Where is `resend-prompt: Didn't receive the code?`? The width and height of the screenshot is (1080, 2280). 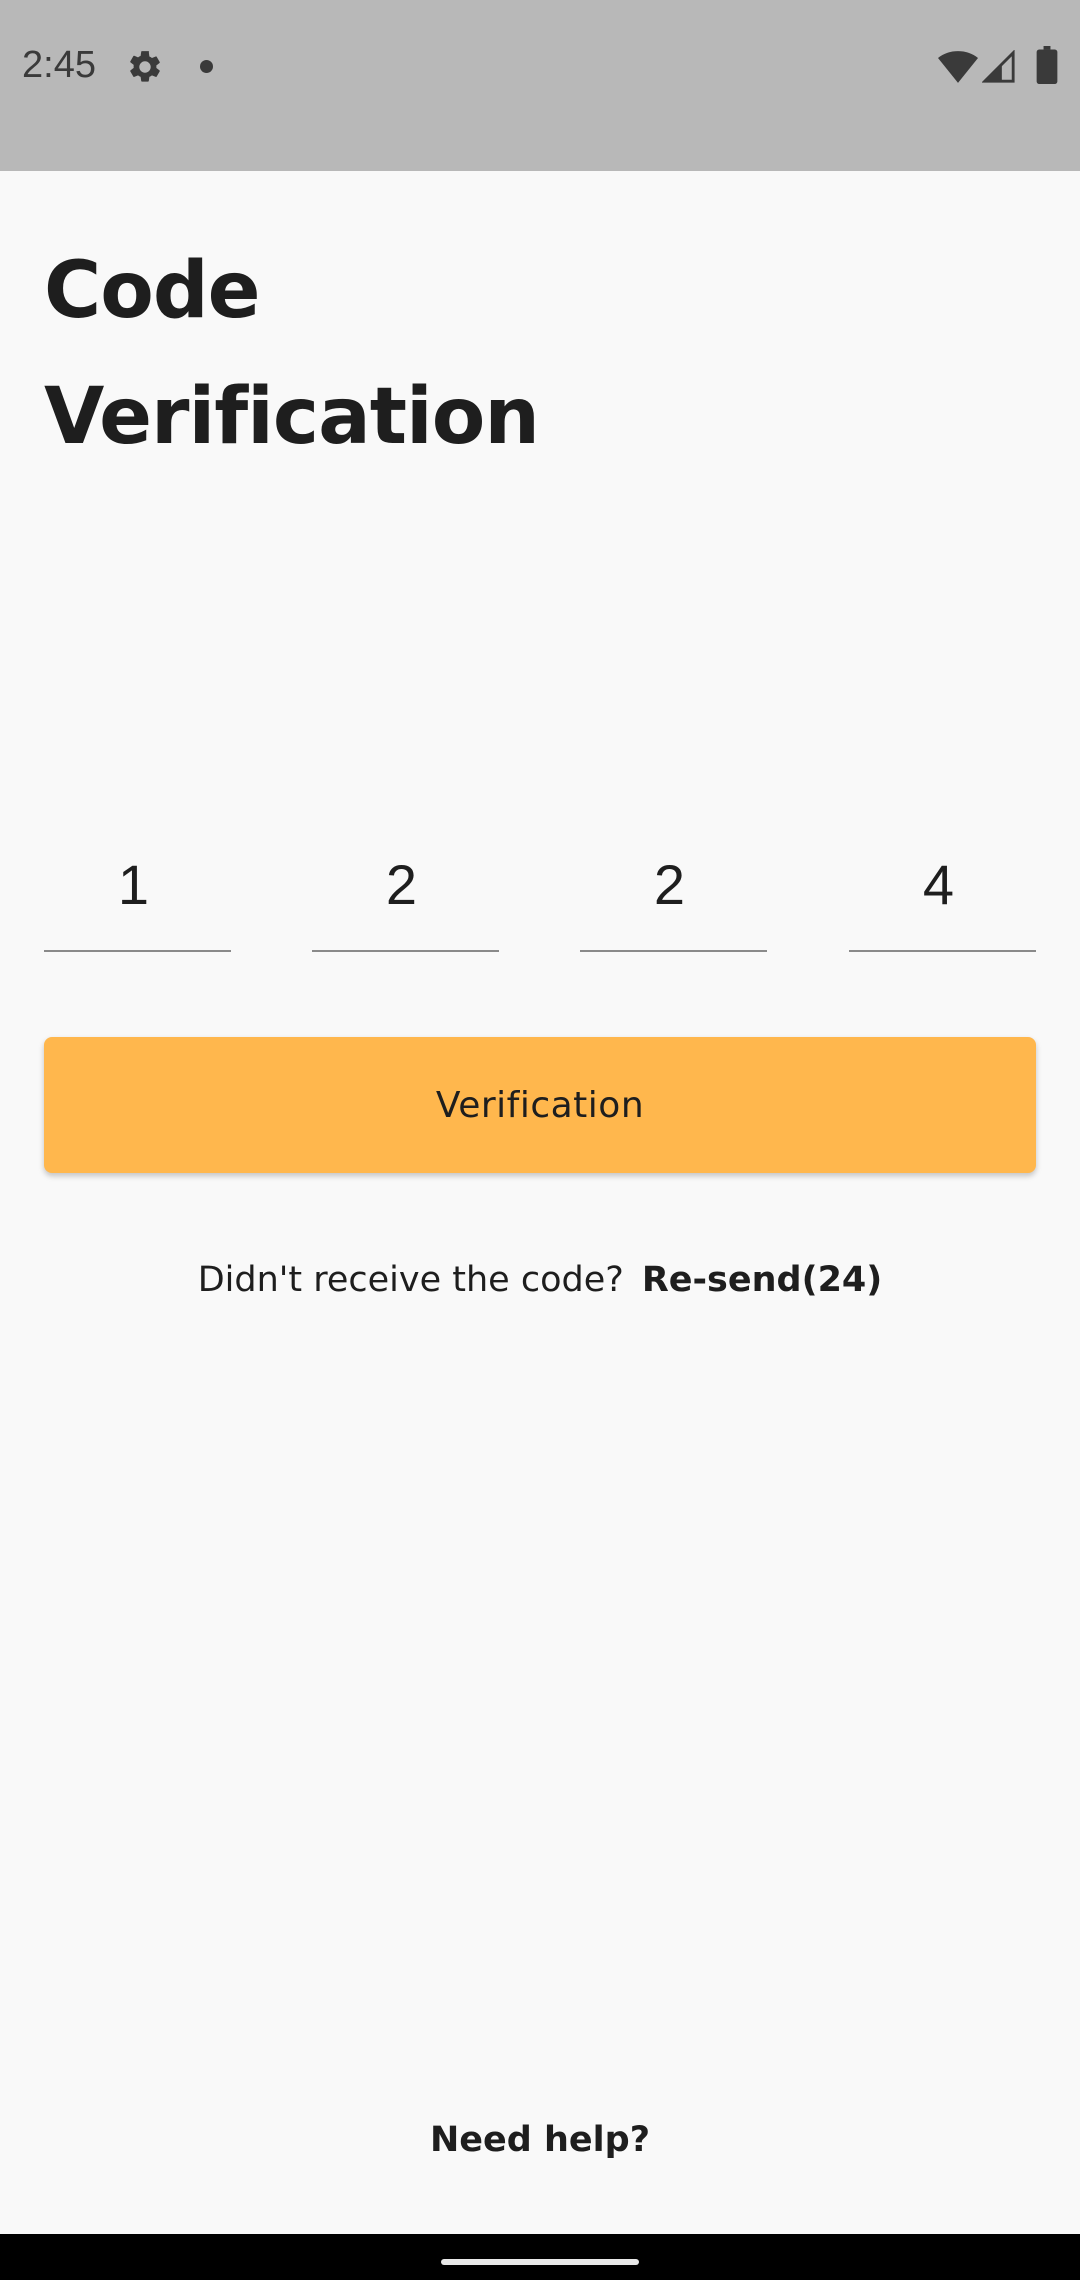
resend-prompt: Didn't receive the code? is located at coordinates (410, 1280).